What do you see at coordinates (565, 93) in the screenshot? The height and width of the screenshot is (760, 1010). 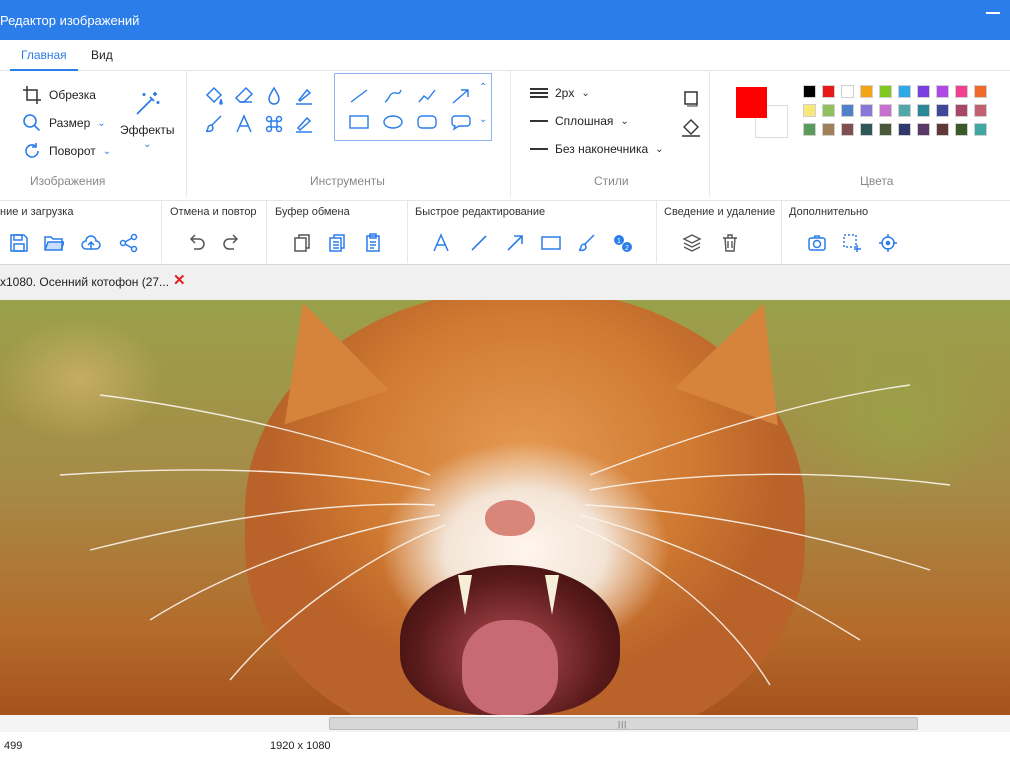 I see `stroke-width-value: 2px` at bounding box center [565, 93].